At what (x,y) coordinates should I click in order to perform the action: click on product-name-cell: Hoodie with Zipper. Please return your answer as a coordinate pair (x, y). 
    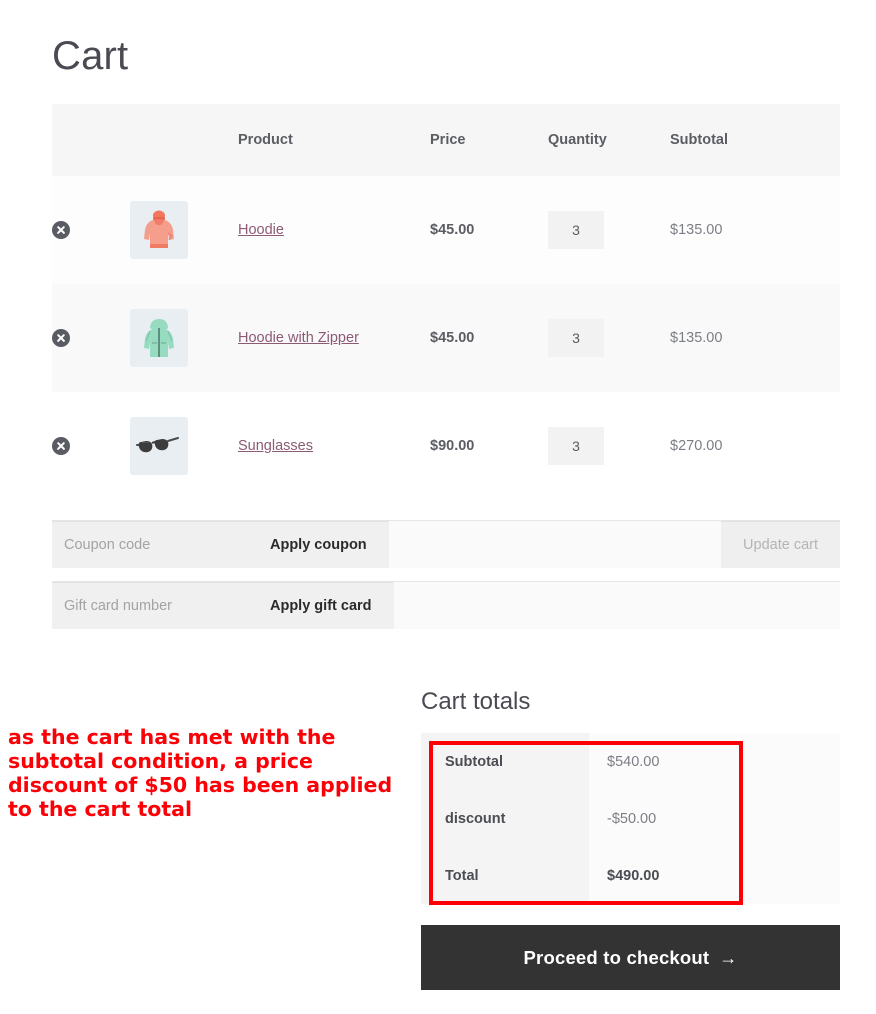
    Looking at the image, I should click on (334, 338).